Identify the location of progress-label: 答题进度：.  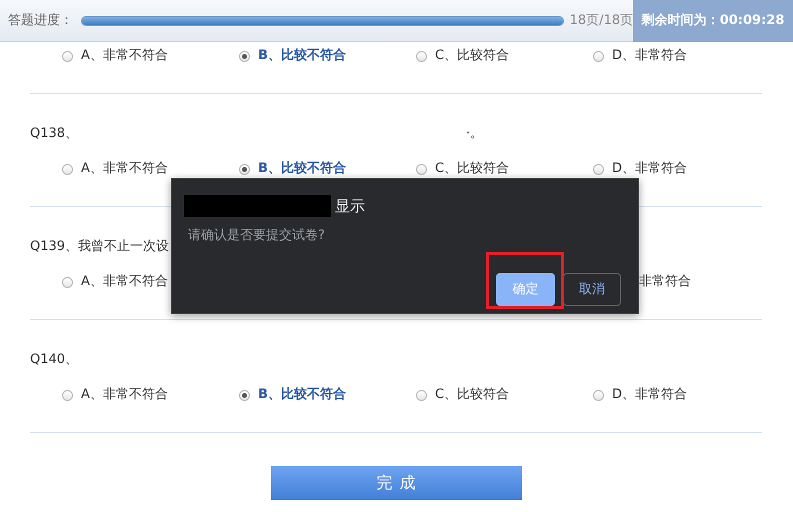
(40, 21).